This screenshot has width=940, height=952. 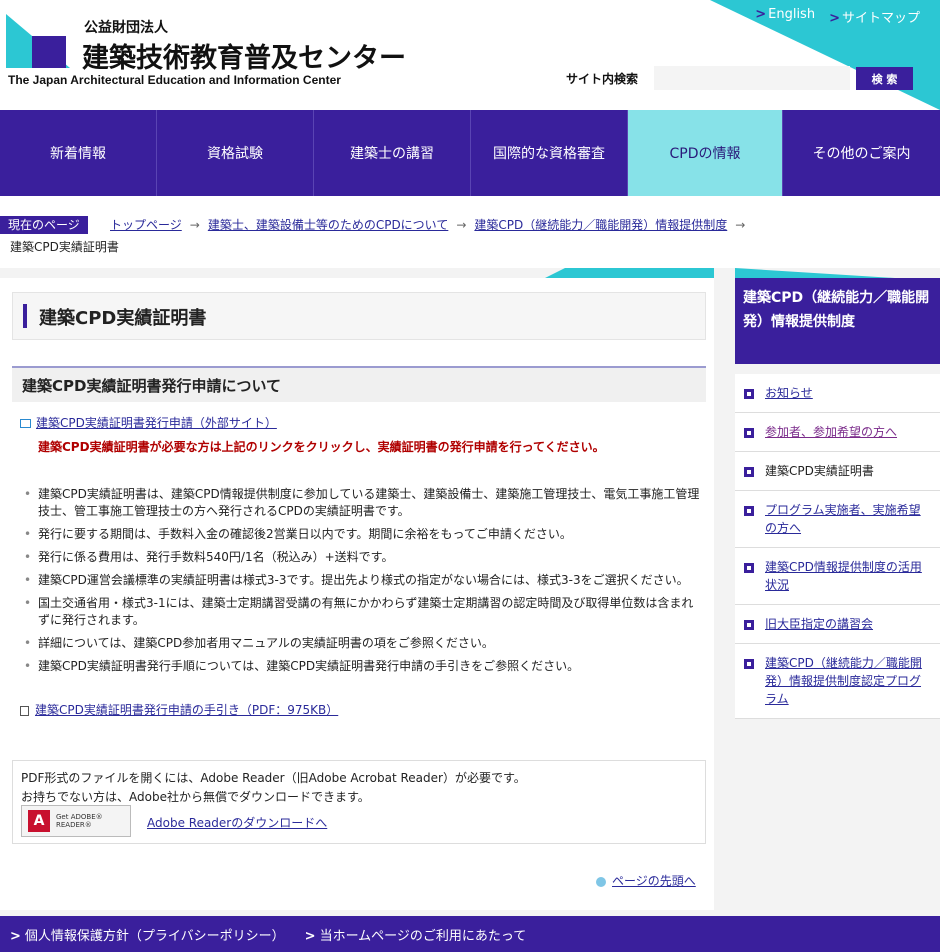 I want to click on adobe-note-line2: お持ちでない方は、Adobe社から無償でダウンロードできます。, so click(x=195, y=797).